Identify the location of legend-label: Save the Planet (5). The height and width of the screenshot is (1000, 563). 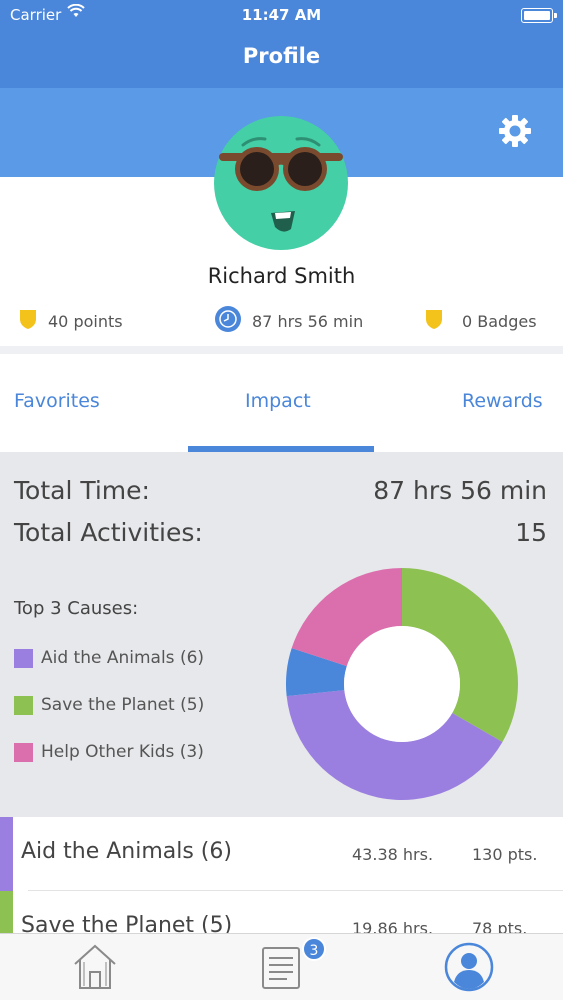
(123, 705).